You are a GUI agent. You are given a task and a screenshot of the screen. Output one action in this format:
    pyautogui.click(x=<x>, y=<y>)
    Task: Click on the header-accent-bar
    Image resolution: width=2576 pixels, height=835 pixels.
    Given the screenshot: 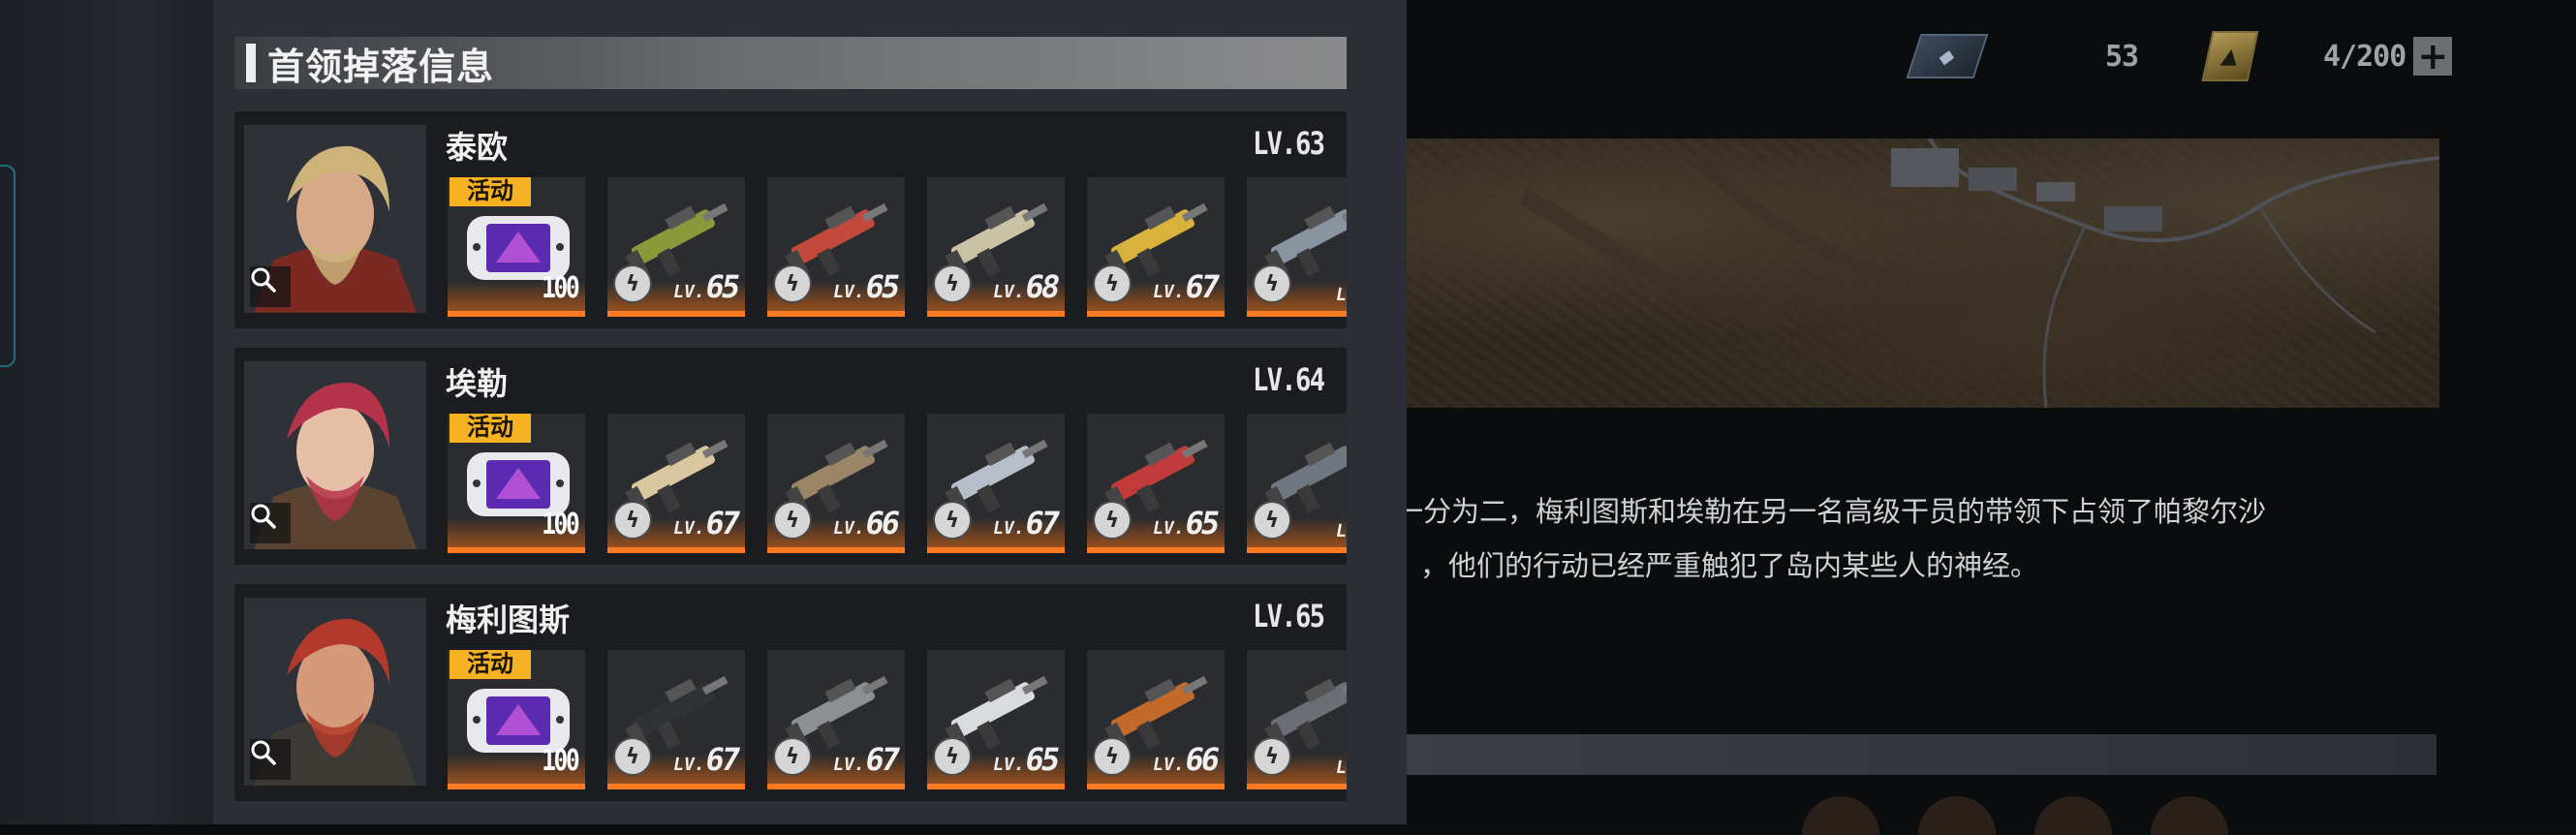 What is the action you would take?
    pyautogui.click(x=251, y=63)
    